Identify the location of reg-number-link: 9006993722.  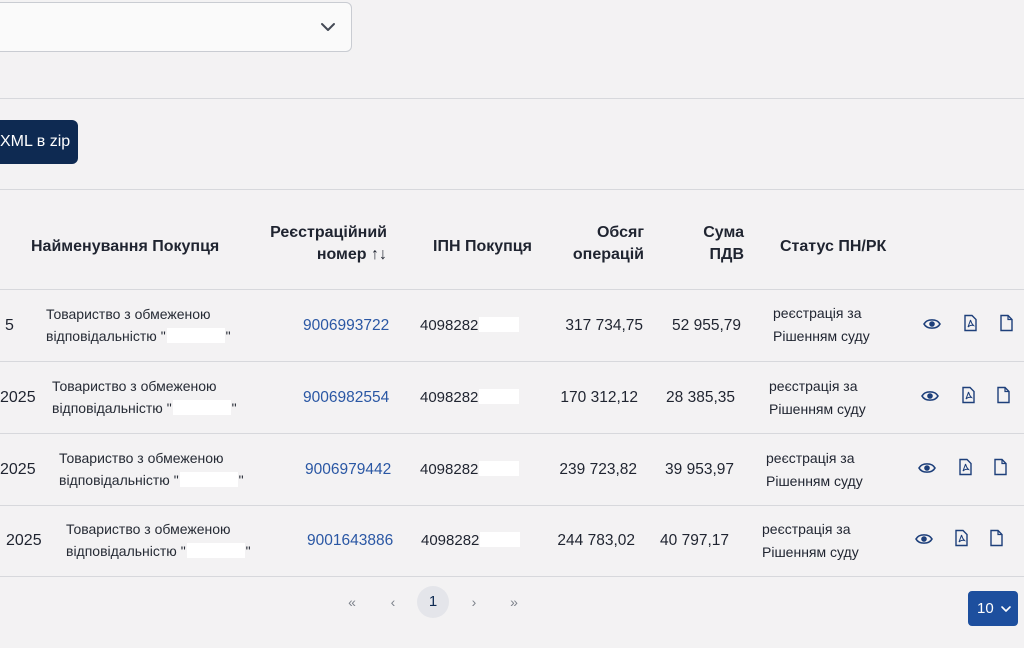
(346, 326).